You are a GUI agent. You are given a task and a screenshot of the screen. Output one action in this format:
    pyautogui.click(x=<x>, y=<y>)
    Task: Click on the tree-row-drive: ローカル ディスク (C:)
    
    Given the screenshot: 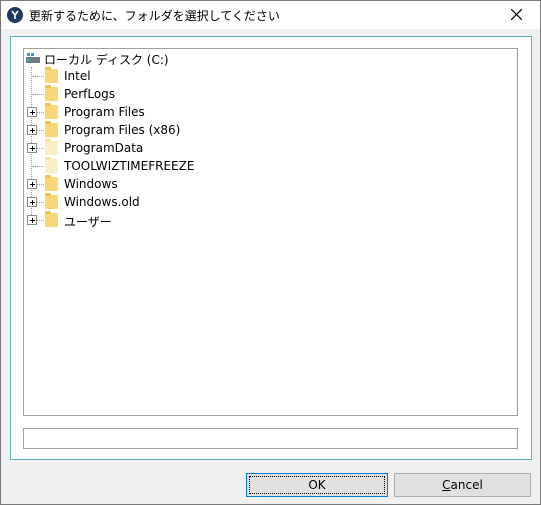 What is the action you would take?
    pyautogui.click(x=264, y=58)
    